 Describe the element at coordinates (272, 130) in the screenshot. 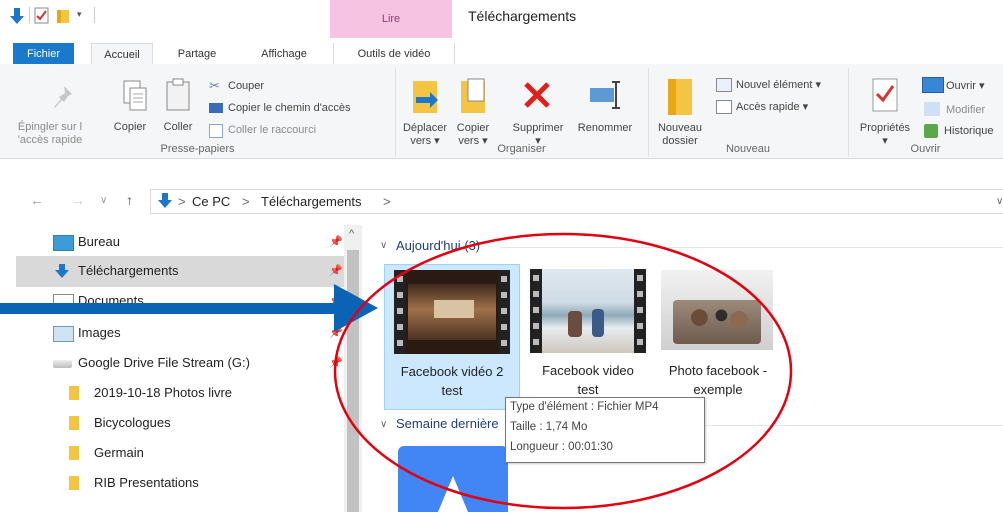

I see `paste-shortcut-button: Coller le raccourci` at that location.